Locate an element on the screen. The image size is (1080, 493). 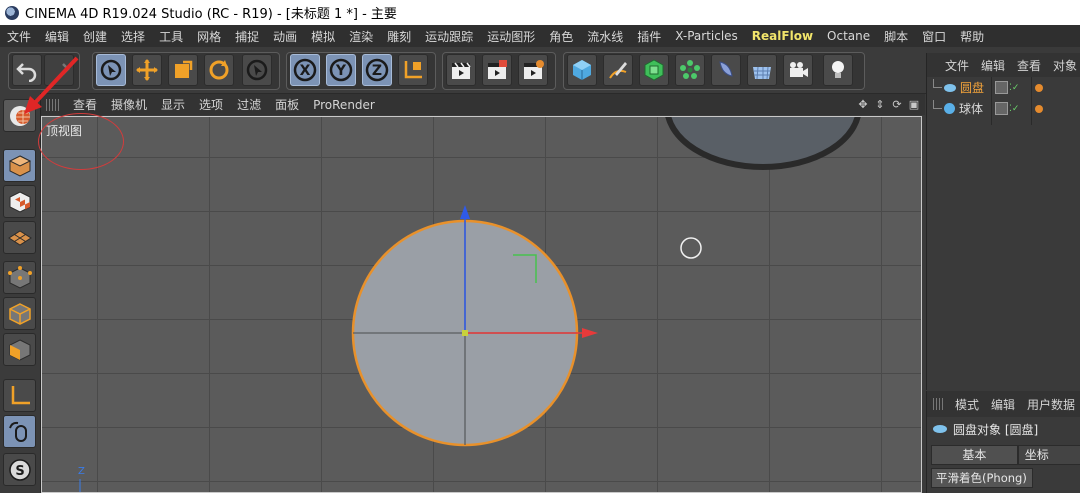
deformer-button is located at coordinates (726, 70).